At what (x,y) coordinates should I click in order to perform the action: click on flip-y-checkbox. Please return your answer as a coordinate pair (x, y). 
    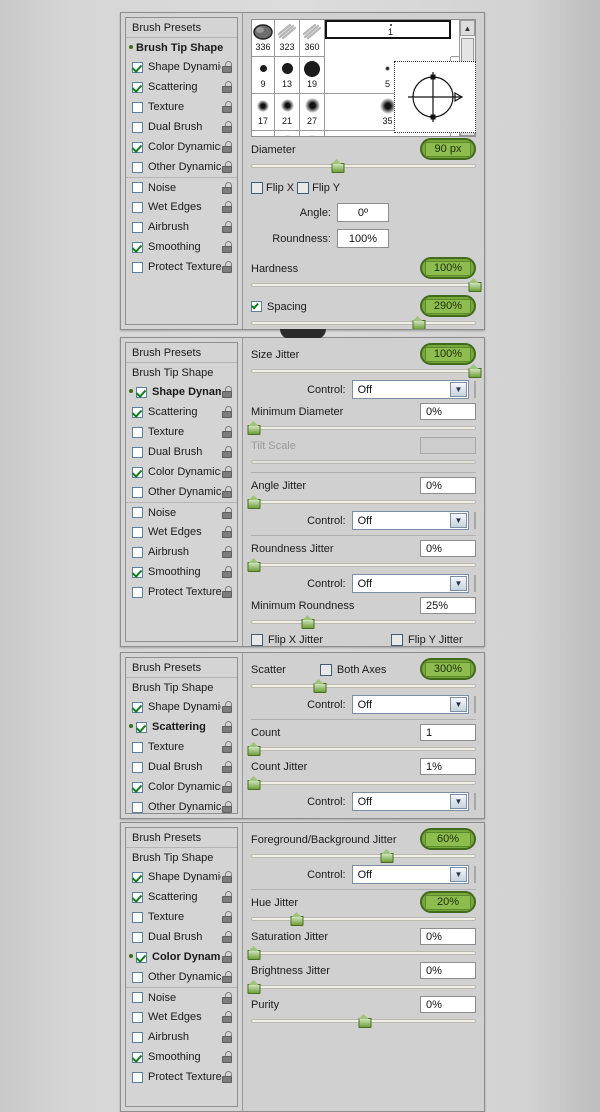
    Looking at the image, I should click on (303, 188).